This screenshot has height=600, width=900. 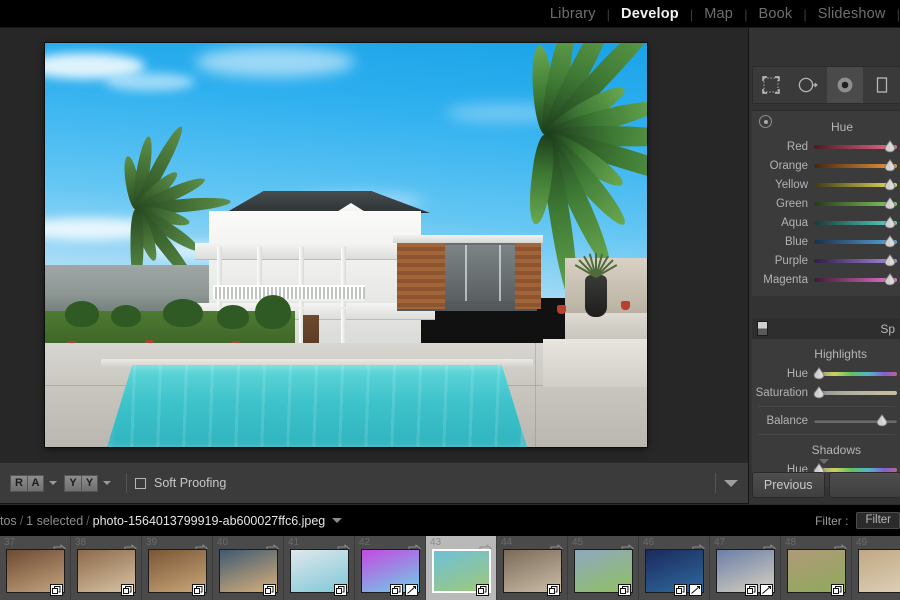 What do you see at coordinates (852, 14) in the screenshot?
I see `module-slideshow: Slideshow` at bounding box center [852, 14].